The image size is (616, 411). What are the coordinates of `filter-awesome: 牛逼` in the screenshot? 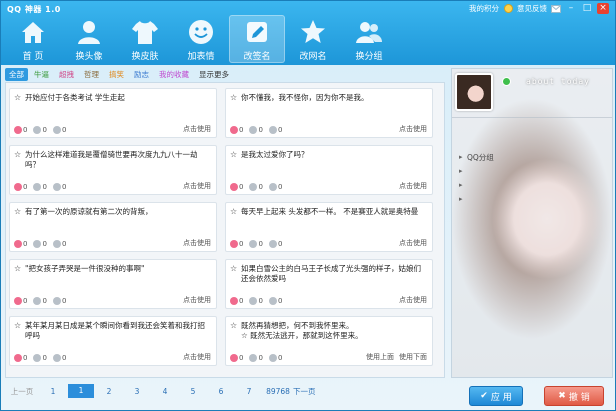 It's located at (41, 74).